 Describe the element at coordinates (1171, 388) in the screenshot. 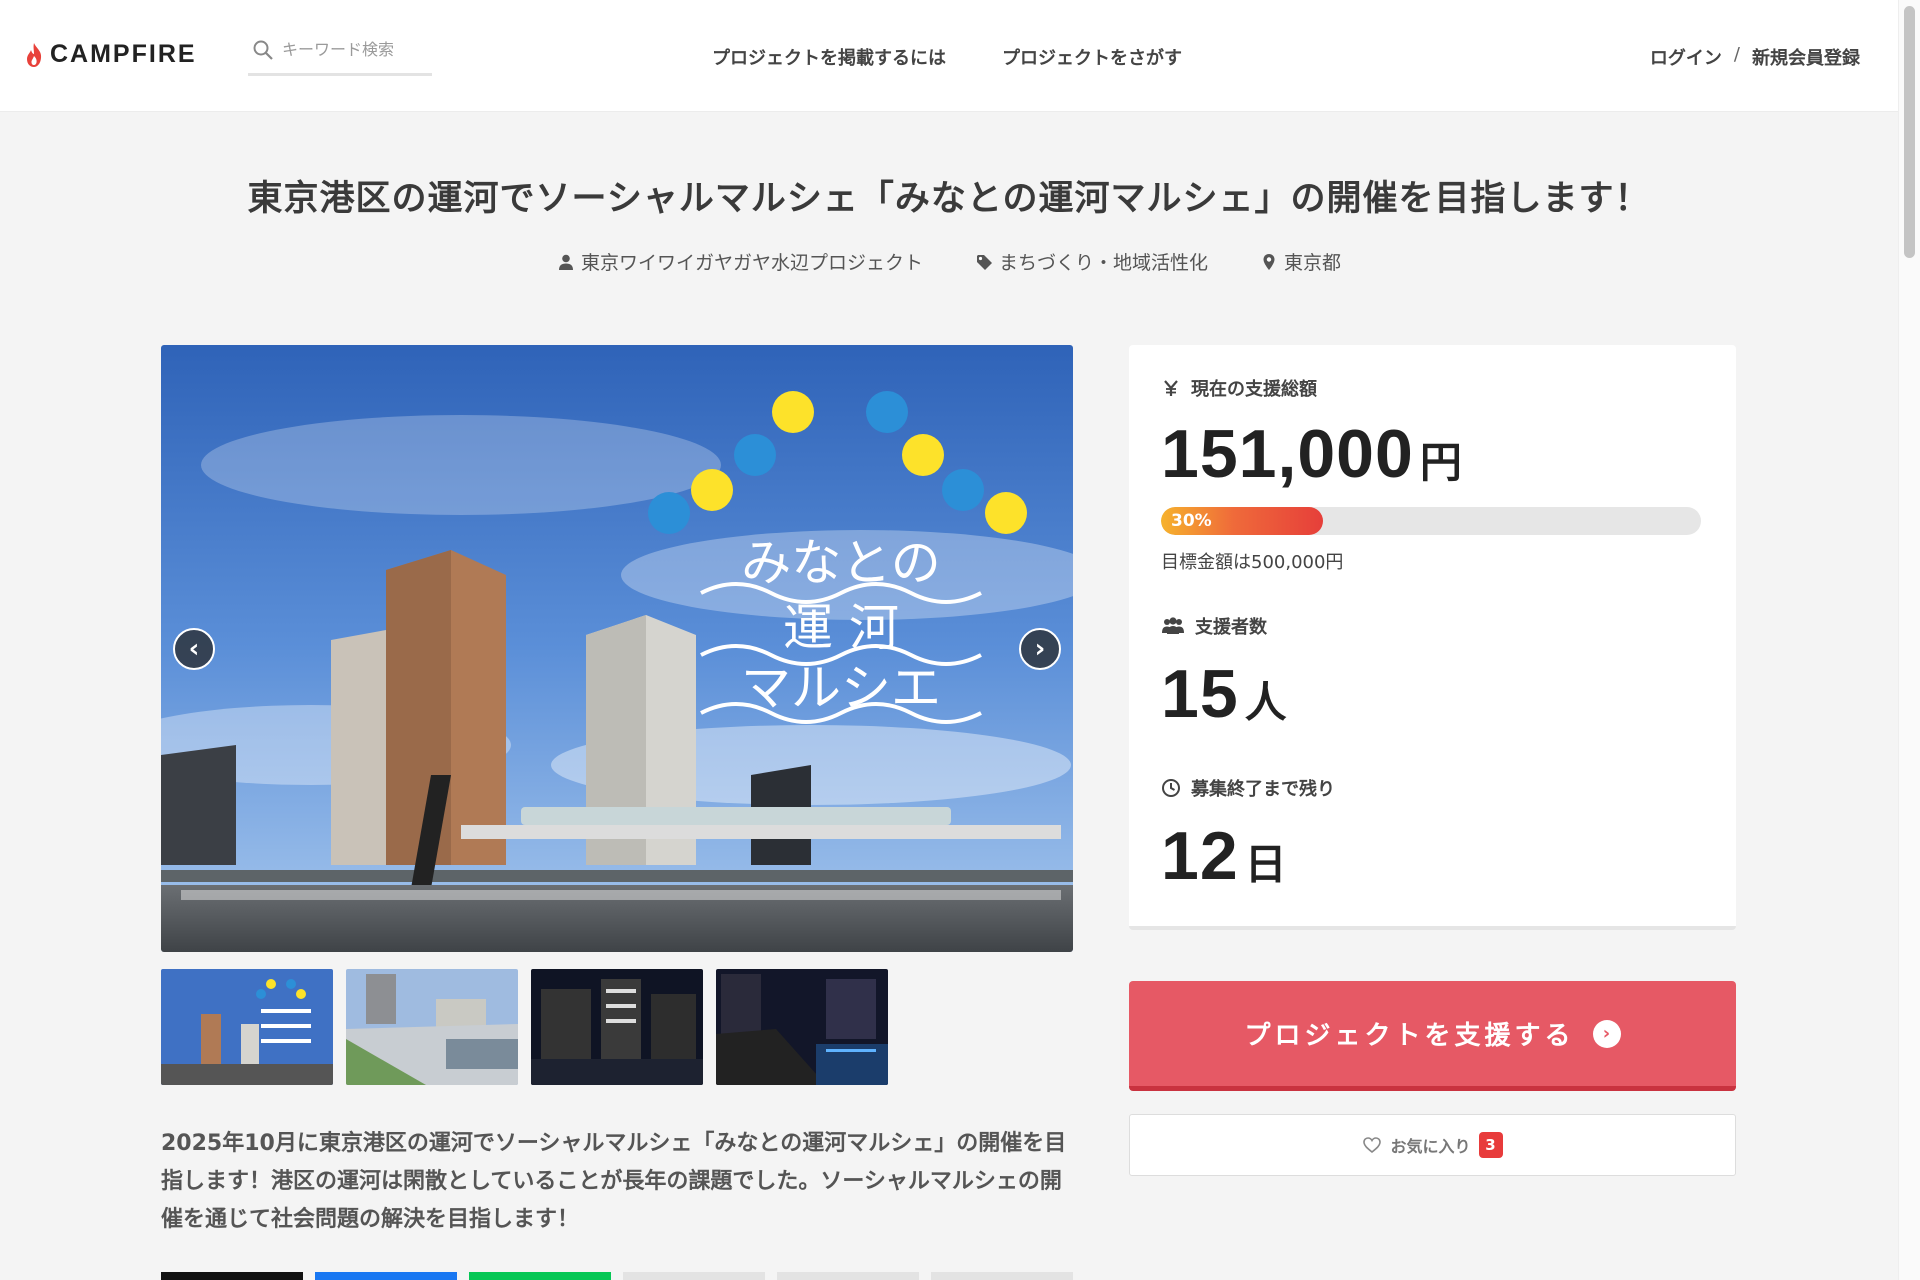

I see `yen-icon` at that location.